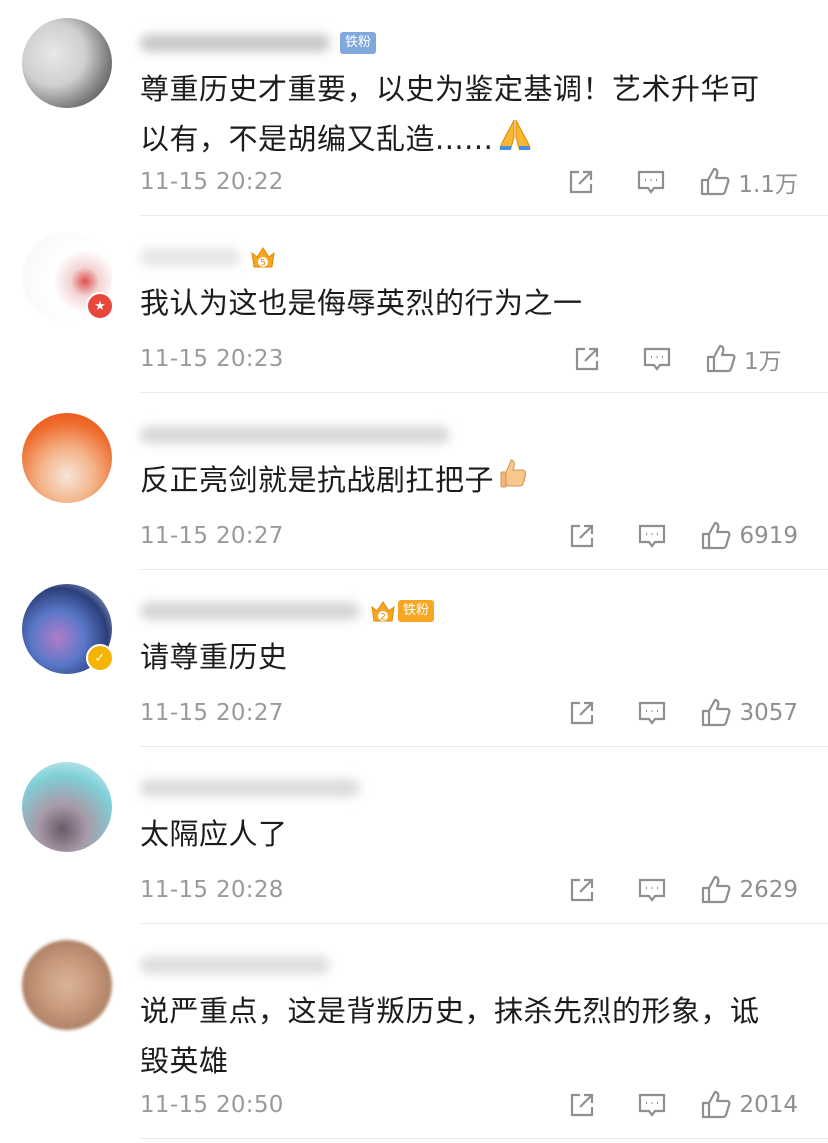 This screenshot has height=1143, width=828. Describe the element at coordinates (68, 629) in the screenshot. I see `avatar: ✓` at that location.